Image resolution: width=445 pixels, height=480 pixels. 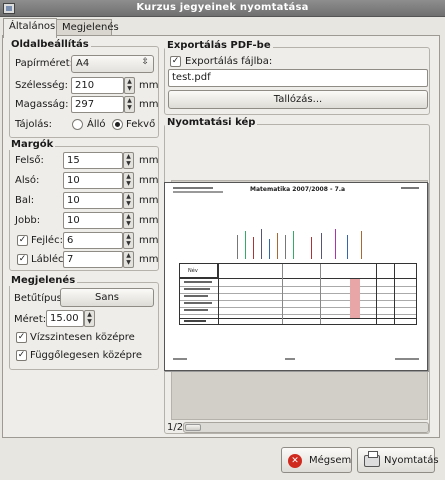 What do you see at coordinates (128, 200) in the screenshot?
I see `margin-left-spinner: ▲ ▼` at bounding box center [128, 200].